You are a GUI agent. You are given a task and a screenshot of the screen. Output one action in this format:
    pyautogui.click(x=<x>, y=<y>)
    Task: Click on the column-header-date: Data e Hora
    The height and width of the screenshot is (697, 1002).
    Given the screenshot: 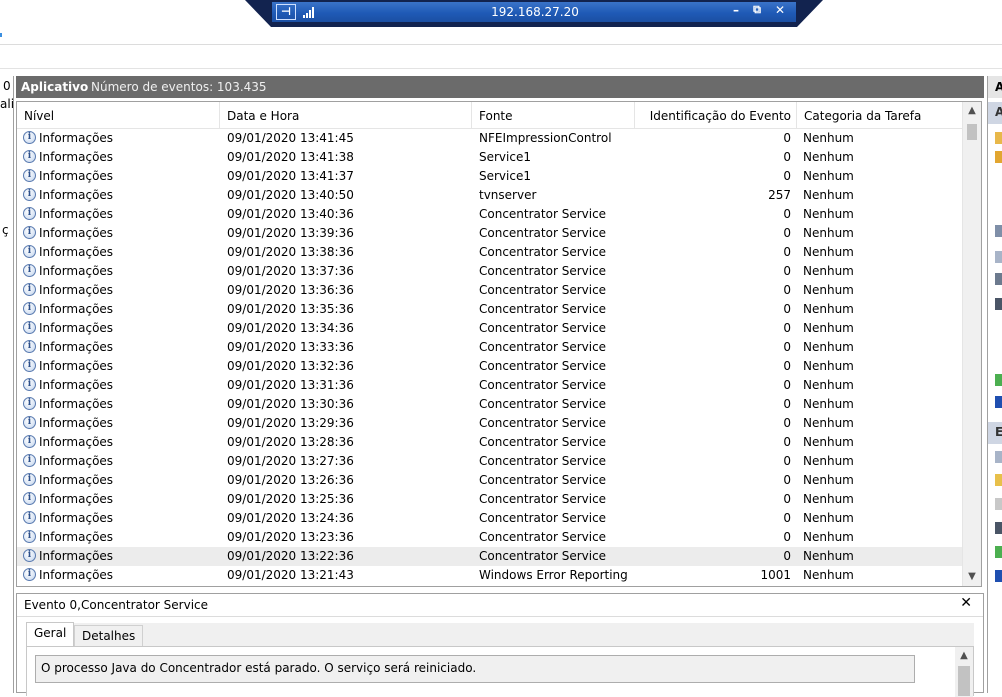 What is the action you would take?
    pyautogui.click(x=346, y=115)
    